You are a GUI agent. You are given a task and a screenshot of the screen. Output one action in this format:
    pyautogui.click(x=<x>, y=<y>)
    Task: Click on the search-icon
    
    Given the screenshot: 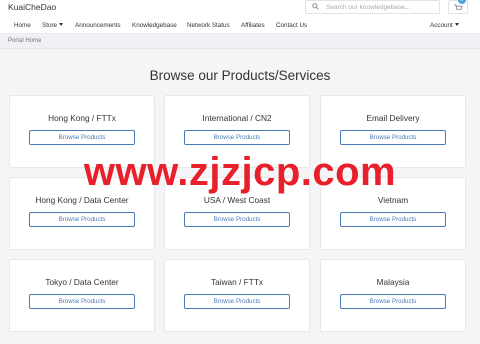 What is the action you would take?
    pyautogui.click(x=315, y=6)
    